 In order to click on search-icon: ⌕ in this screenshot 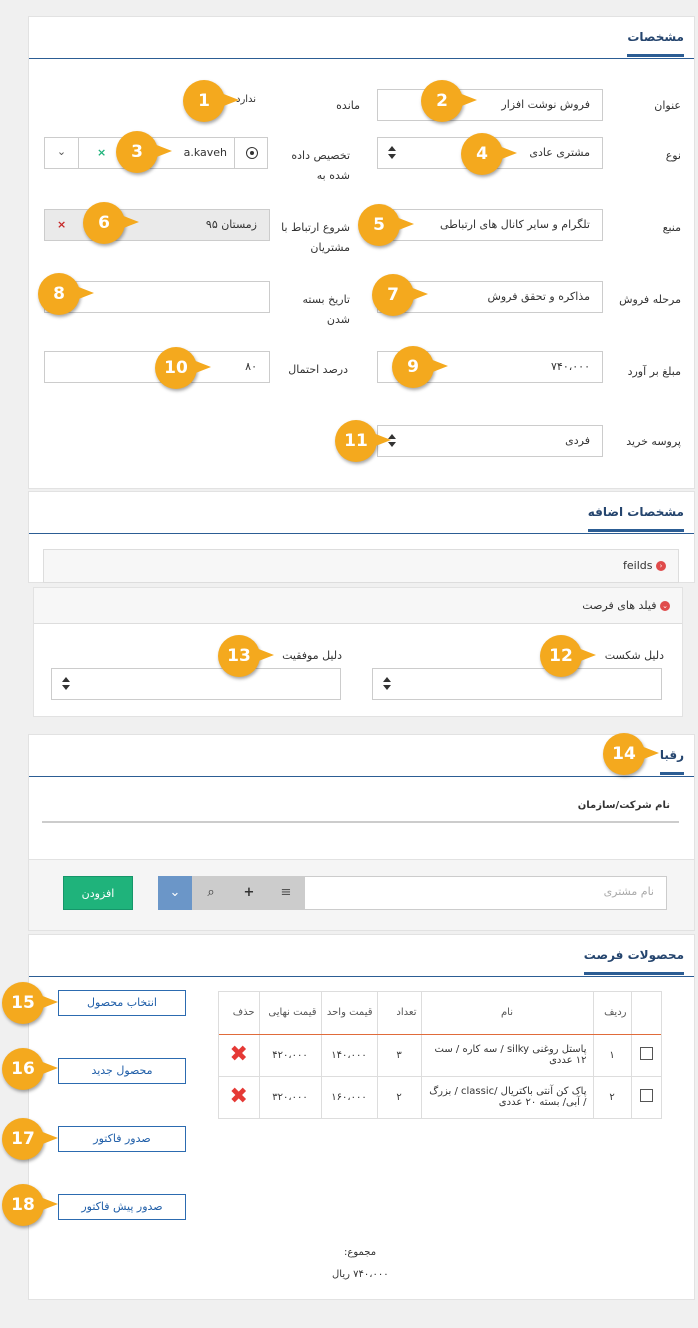, I will do `click(211, 893)`.